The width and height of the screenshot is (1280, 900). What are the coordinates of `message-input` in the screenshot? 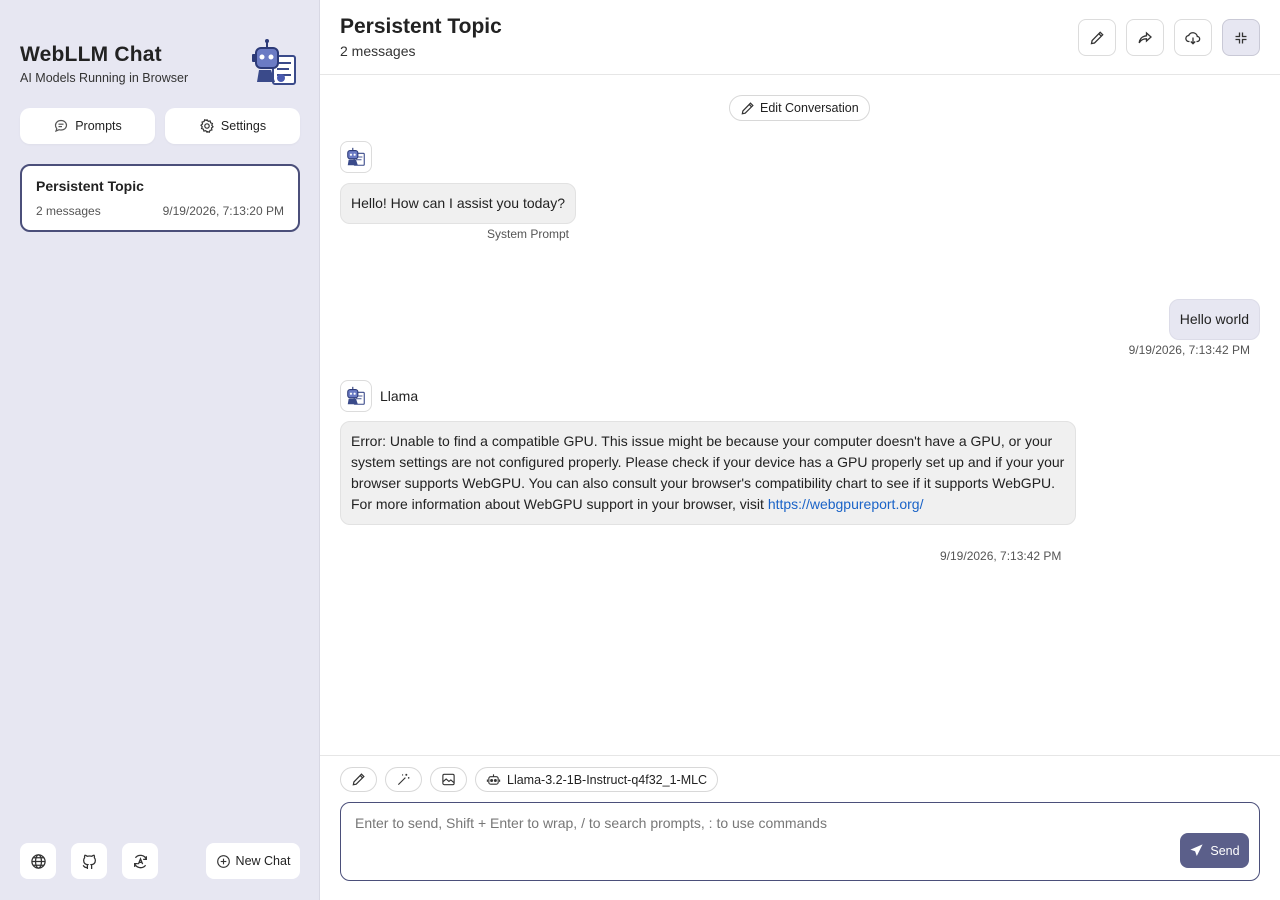 It's located at (800, 841).